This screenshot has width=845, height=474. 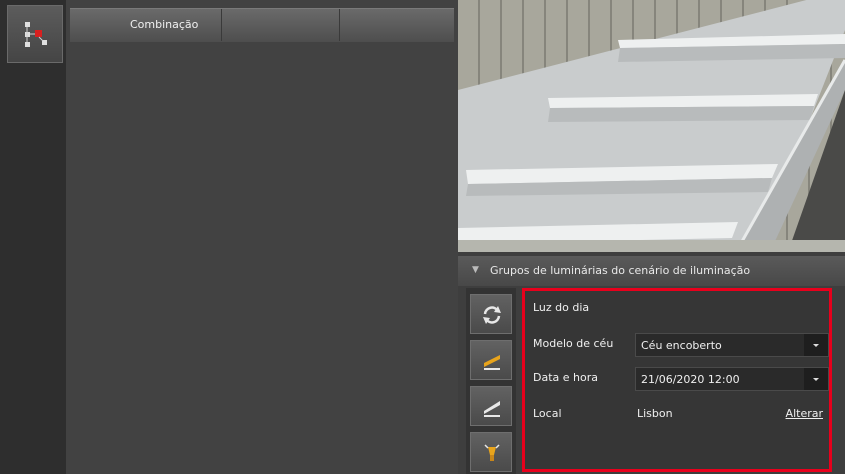 What do you see at coordinates (33, 237) in the screenshot?
I see `left-toolbar` at bounding box center [33, 237].